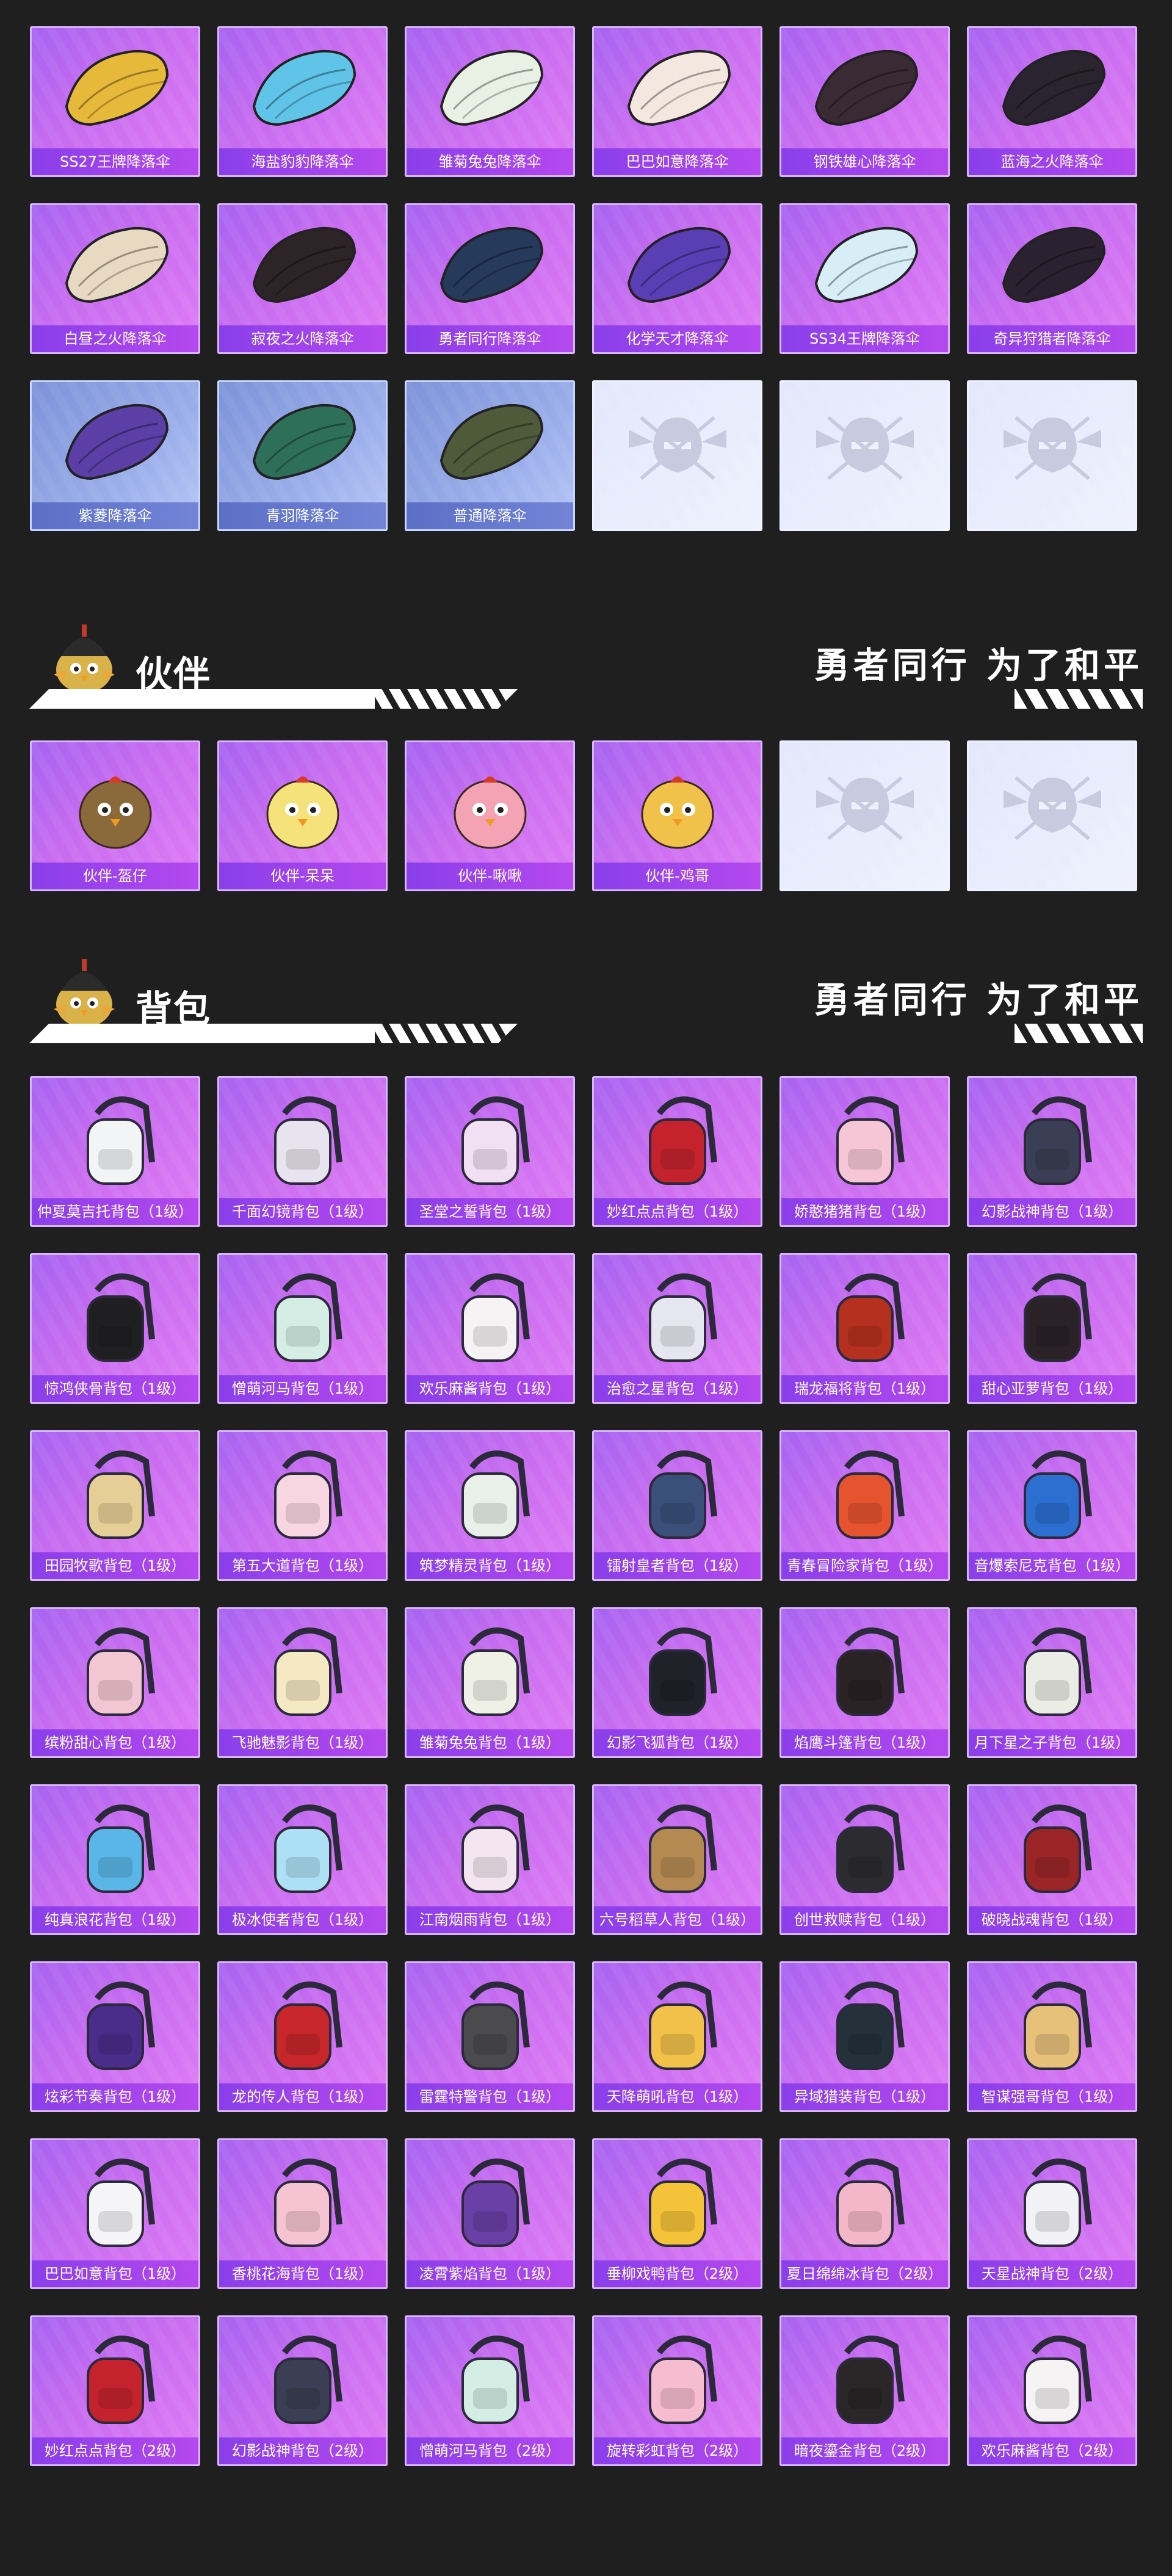 Image resolution: width=1172 pixels, height=2576 pixels. I want to click on backpack-label: 仲夏莫吉托背包（1级）, so click(115, 1211).